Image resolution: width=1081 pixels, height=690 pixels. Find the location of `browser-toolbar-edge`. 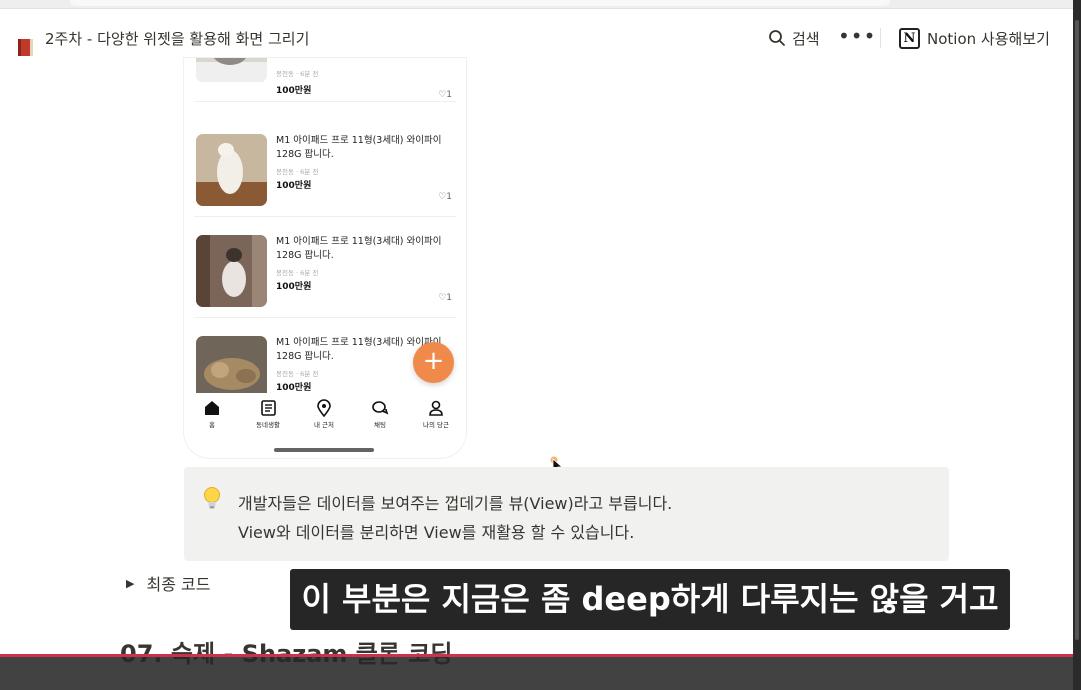

browser-toolbar-edge is located at coordinates (536, 4).